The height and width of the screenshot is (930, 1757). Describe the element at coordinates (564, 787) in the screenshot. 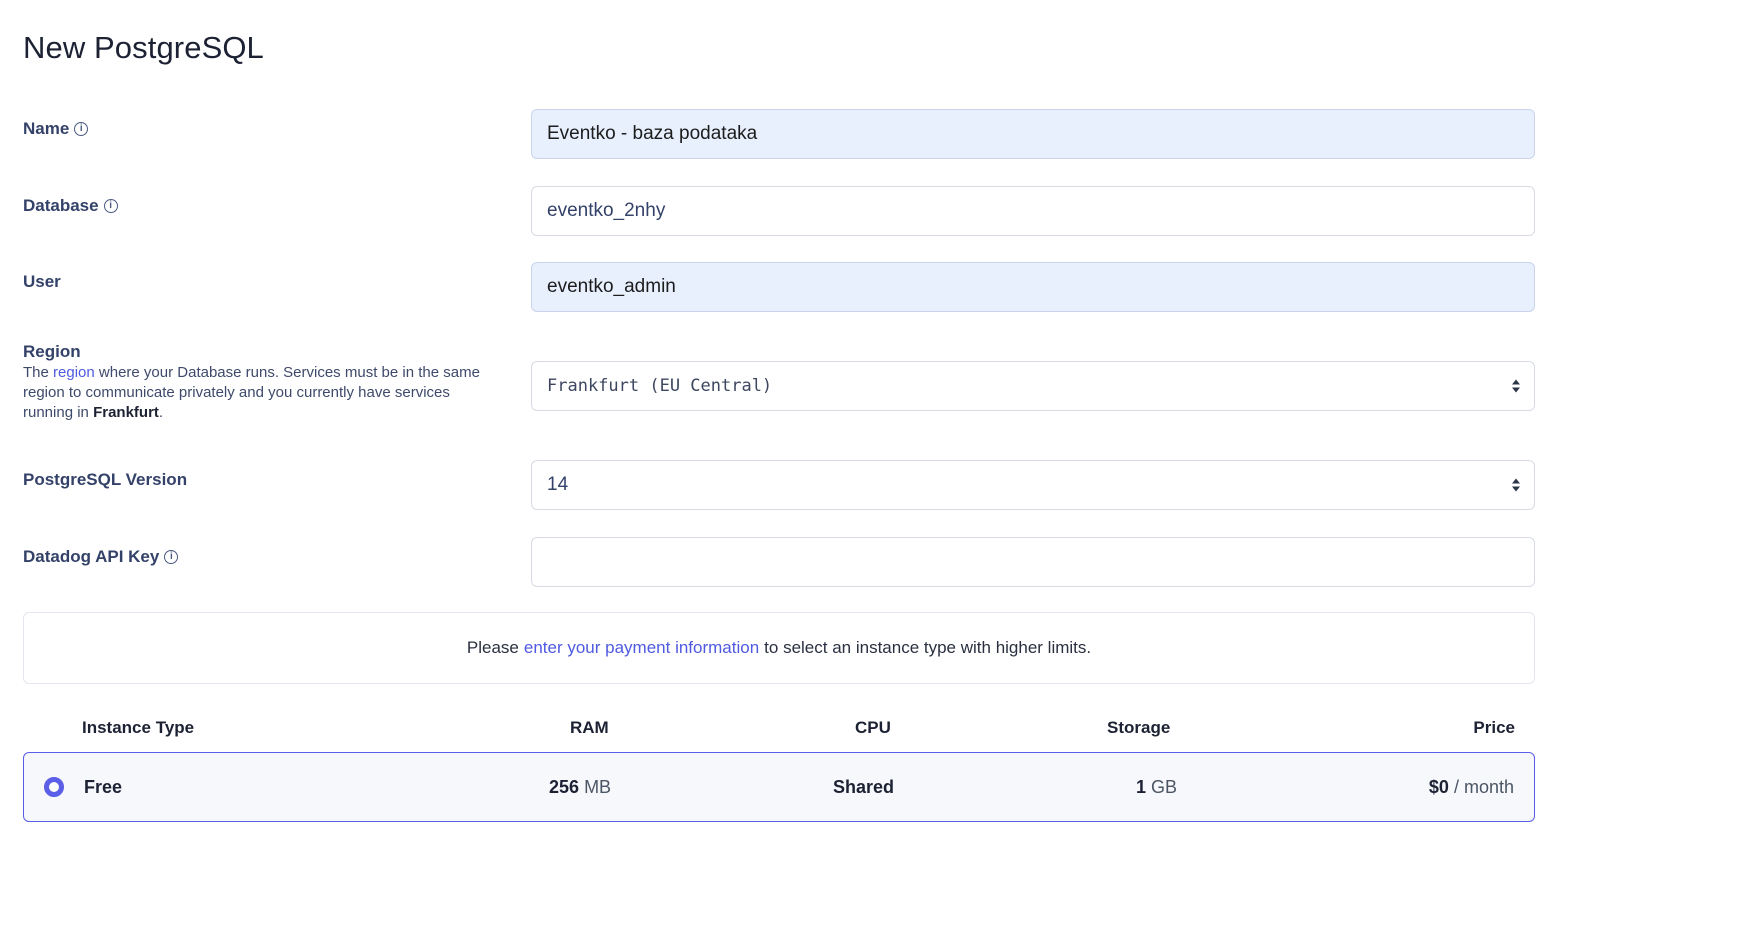

I see `ram-value: 256` at that location.